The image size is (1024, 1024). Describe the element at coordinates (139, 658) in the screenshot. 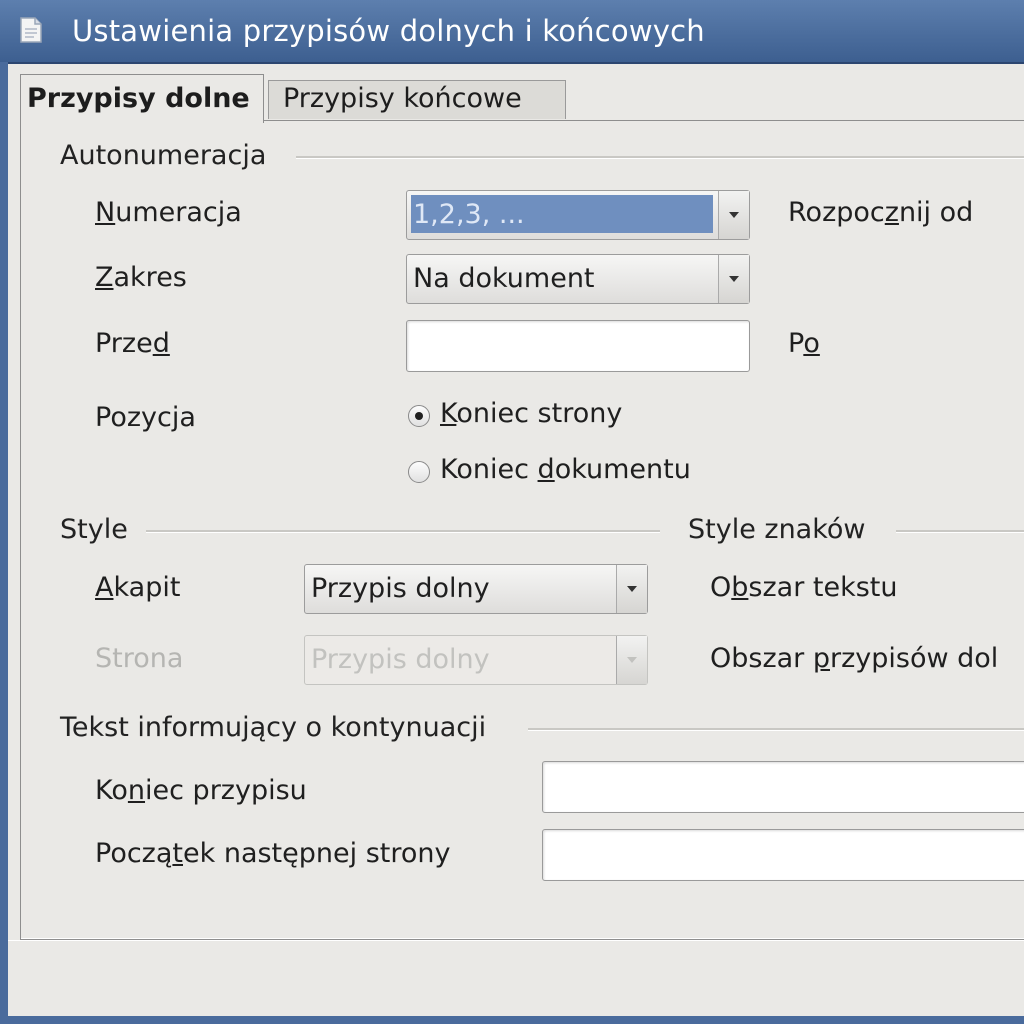

I see `page-style-label: Strona` at that location.